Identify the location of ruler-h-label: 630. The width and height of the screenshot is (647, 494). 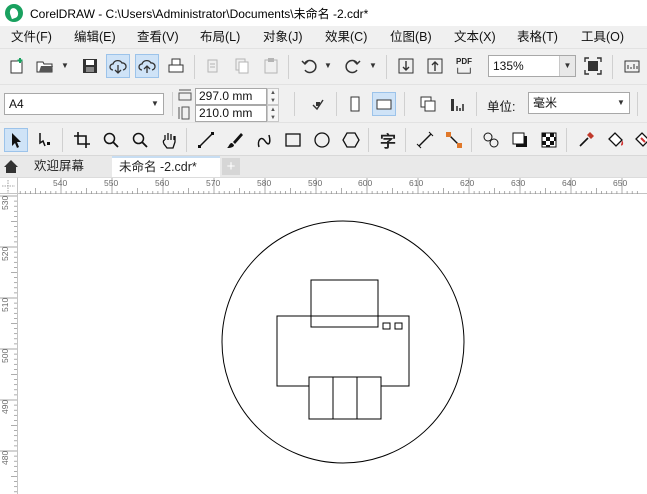
(518, 183).